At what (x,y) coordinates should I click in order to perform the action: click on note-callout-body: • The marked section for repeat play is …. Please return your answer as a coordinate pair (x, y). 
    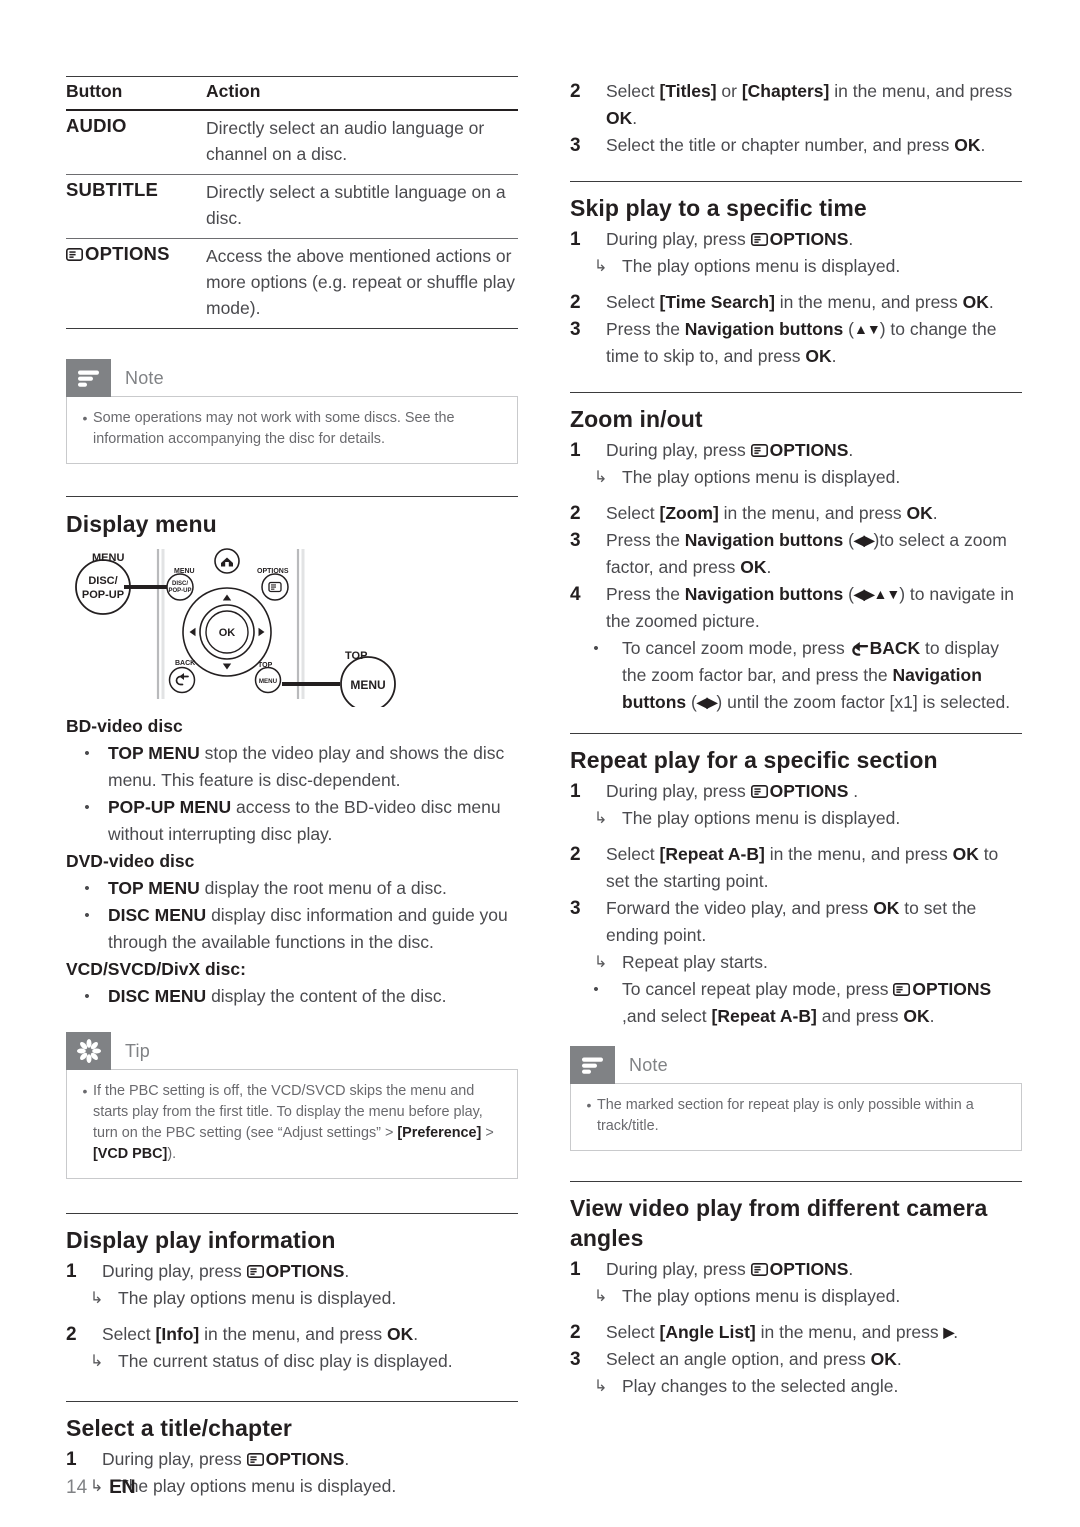
    Looking at the image, I should click on (796, 1117).